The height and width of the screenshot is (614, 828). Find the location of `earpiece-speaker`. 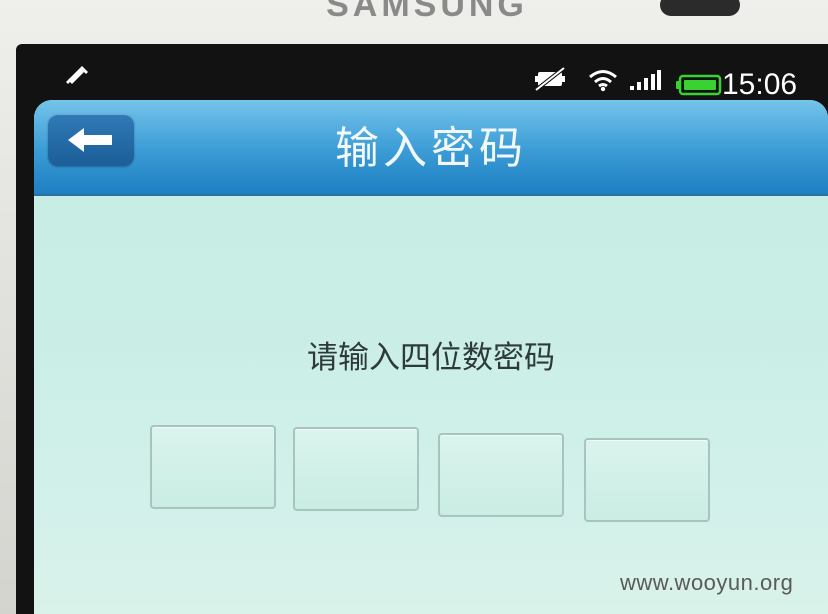

earpiece-speaker is located at coordinates (700, 8).